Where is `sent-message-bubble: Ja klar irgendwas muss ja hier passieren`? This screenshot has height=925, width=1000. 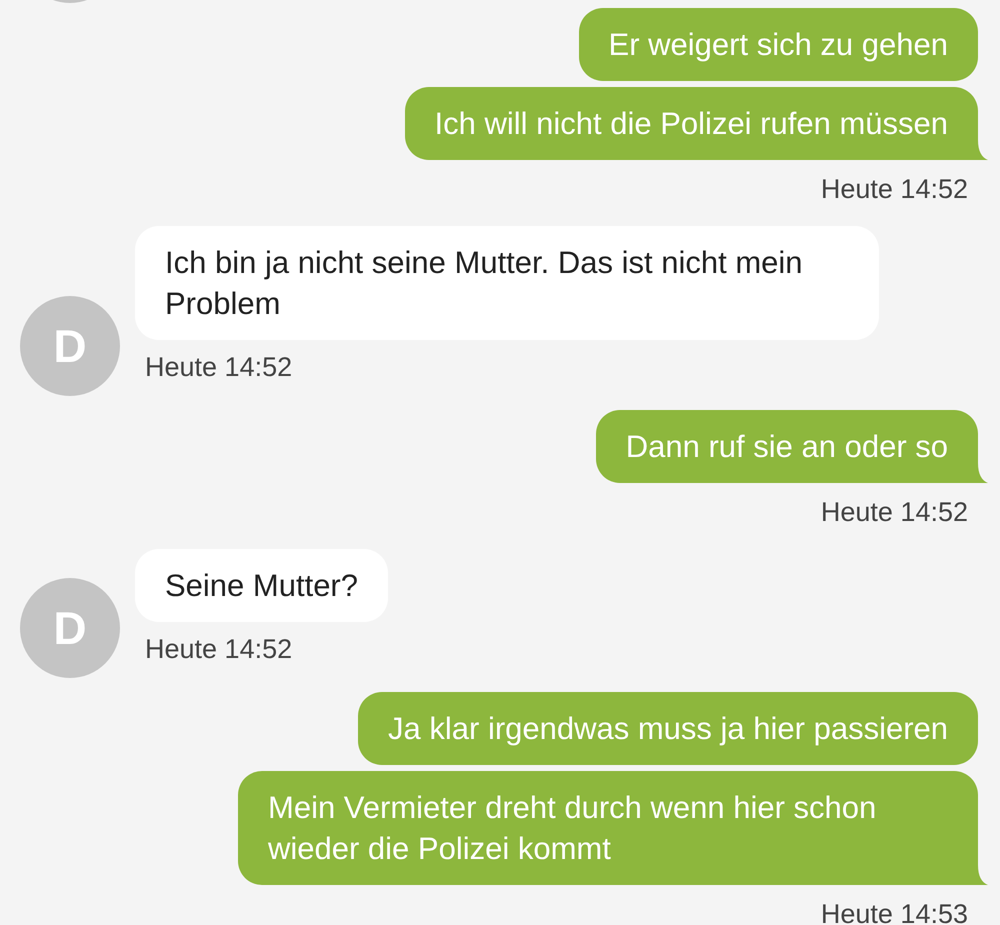 sent-message-bubble: Ja klar irgendwas muss ja hier passieren is located at coordinates (668, 728).